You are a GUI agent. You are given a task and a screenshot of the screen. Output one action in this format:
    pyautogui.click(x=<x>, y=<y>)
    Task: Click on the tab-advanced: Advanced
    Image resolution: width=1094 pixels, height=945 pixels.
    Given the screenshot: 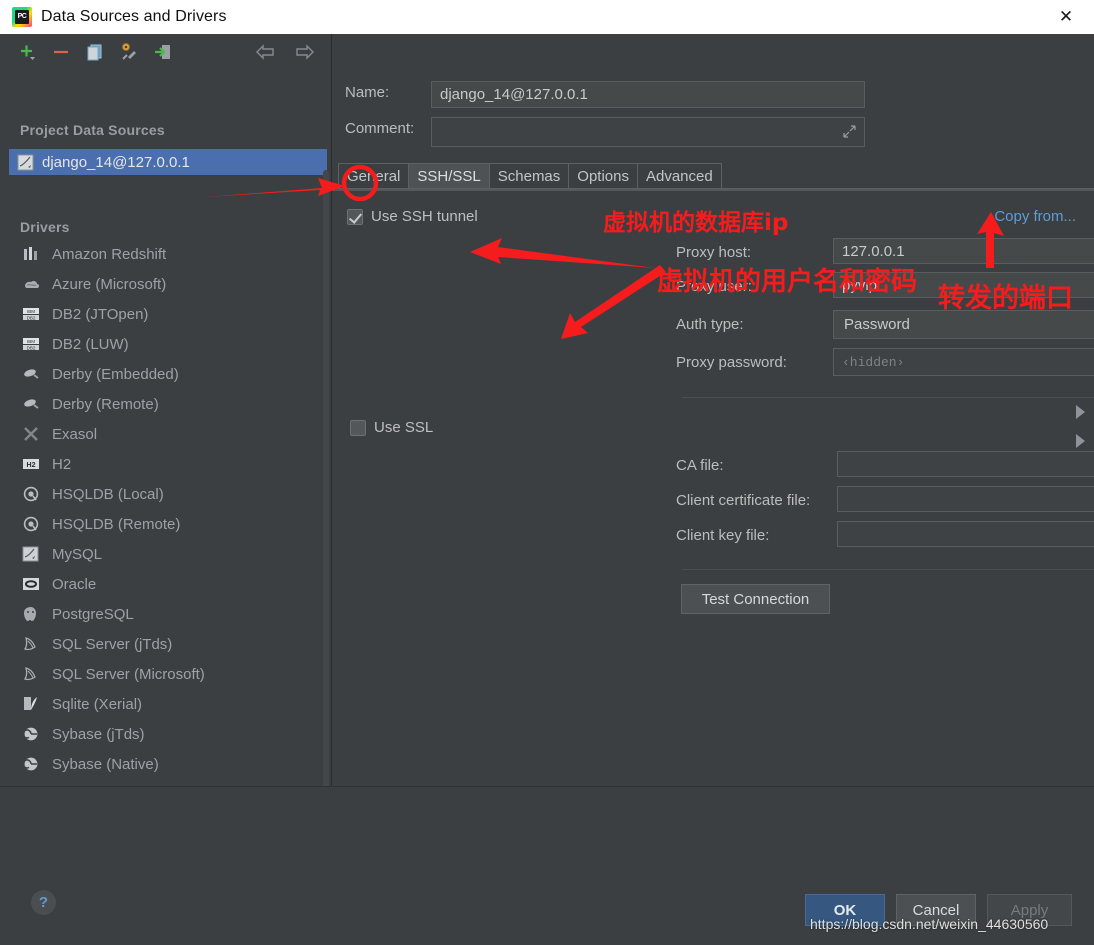 What is the action you would take?
    pyautogui.click(x=679, y=175)
    